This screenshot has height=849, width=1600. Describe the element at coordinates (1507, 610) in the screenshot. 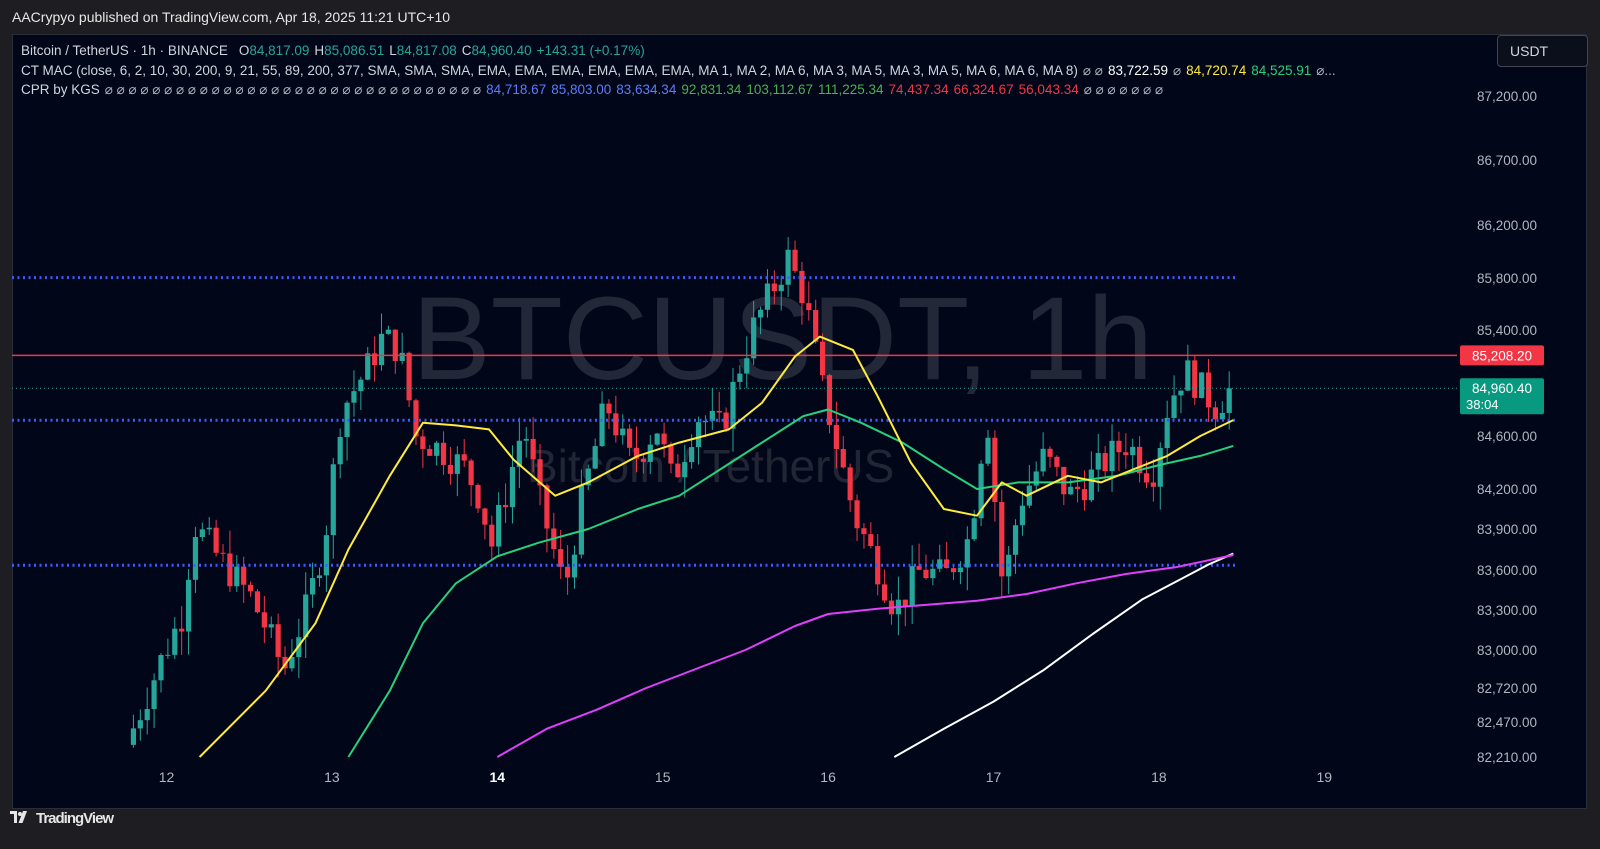

I see `y-axis-tick-label: 83,300.00` at that location.